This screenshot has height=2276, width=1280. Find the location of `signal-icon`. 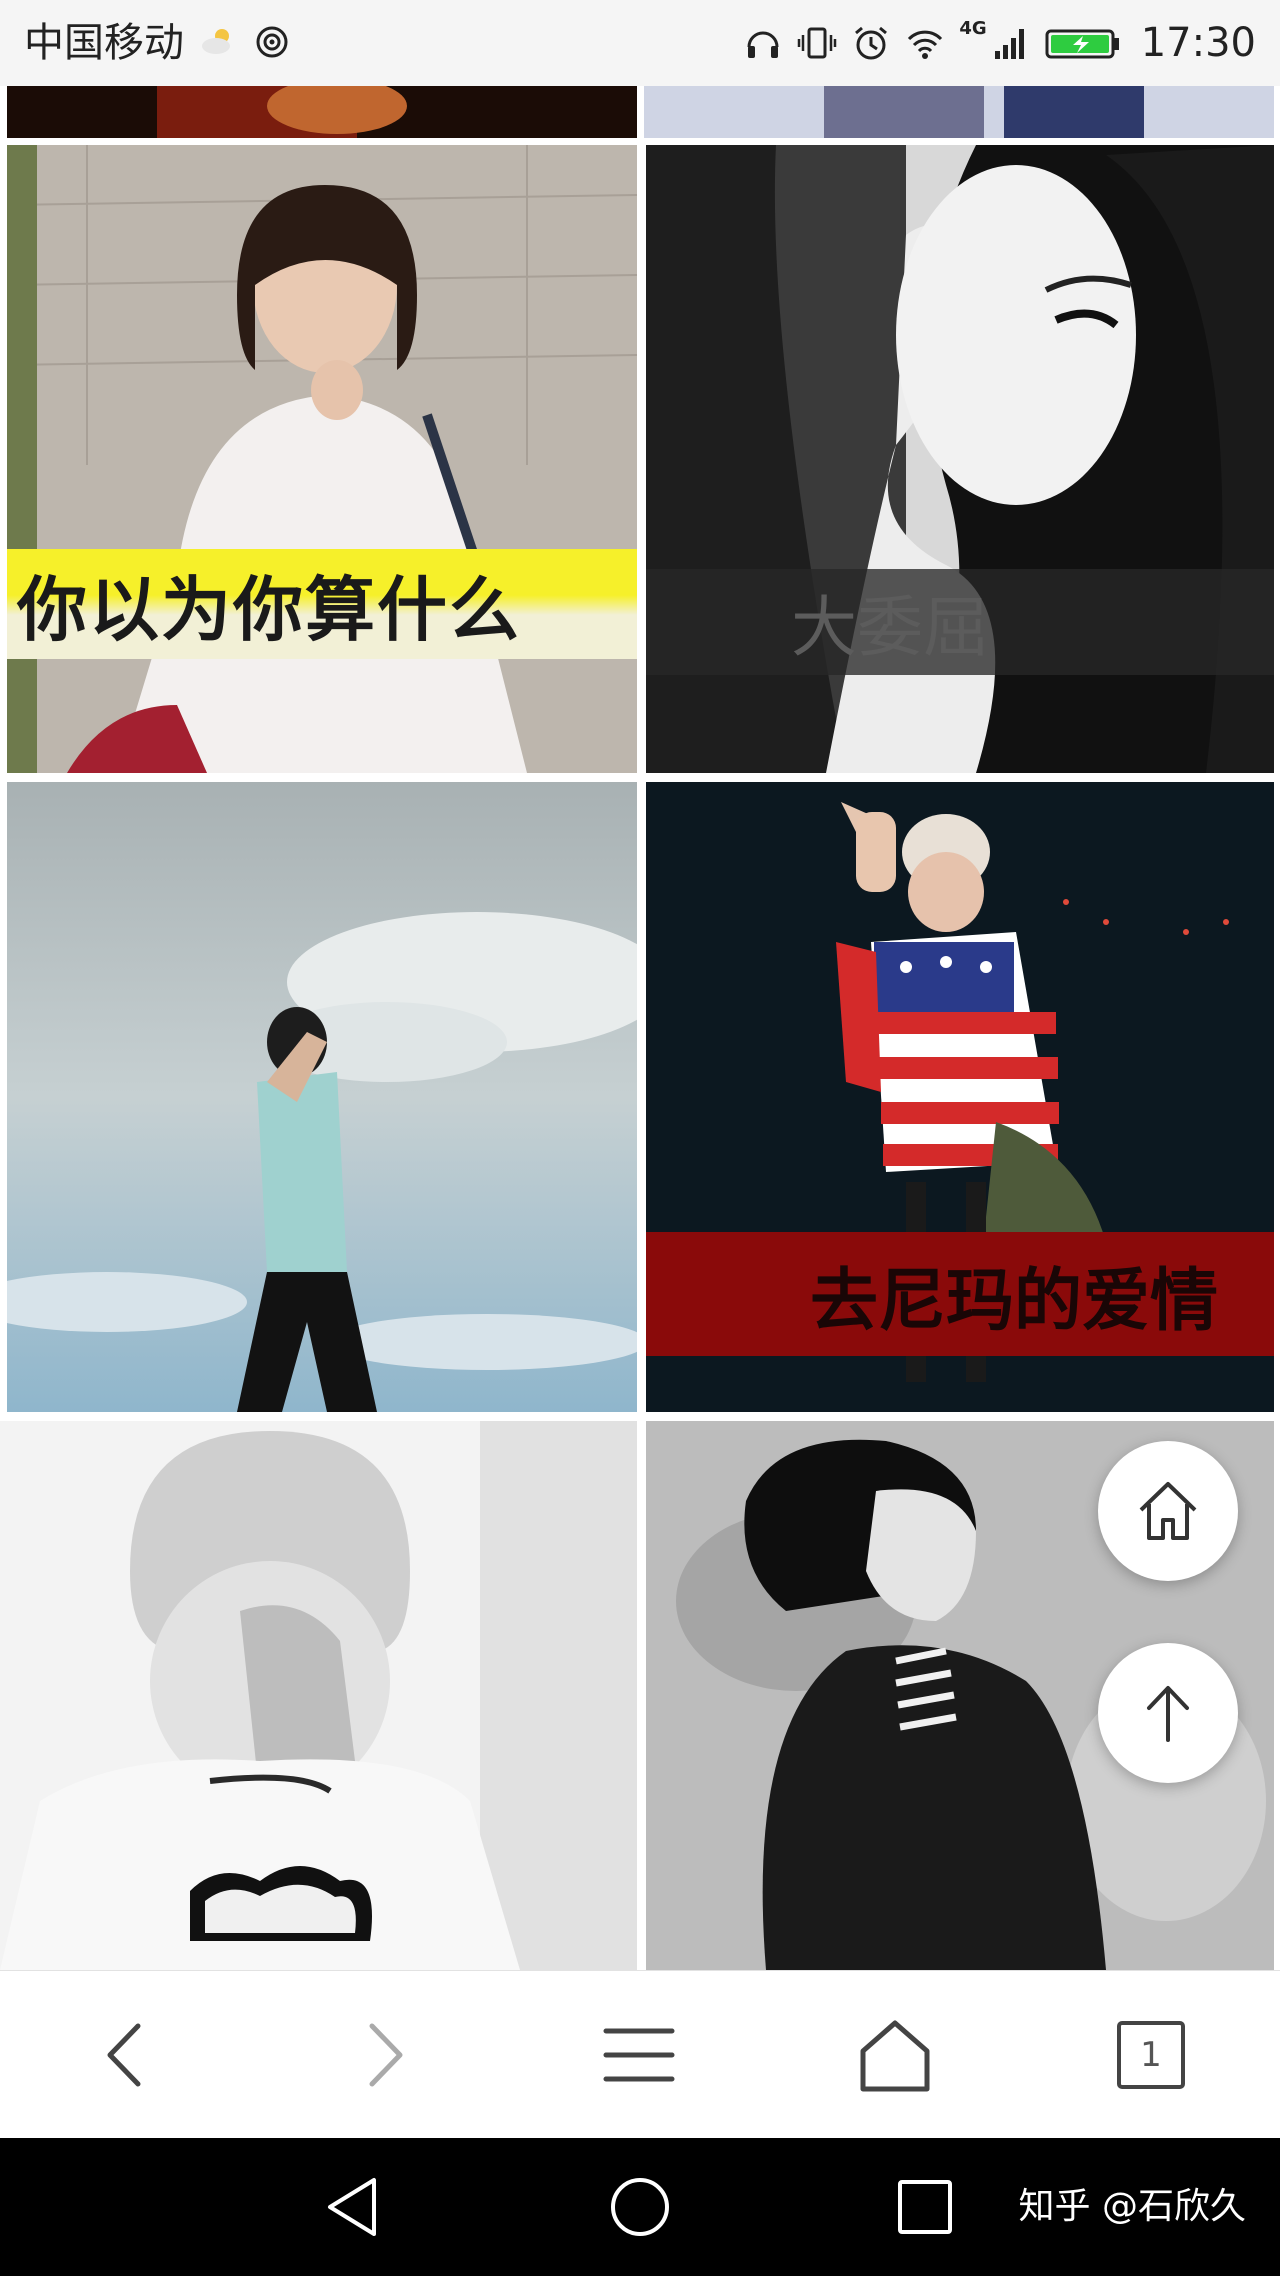

signal-icon is located at coordinates (1009, 44).